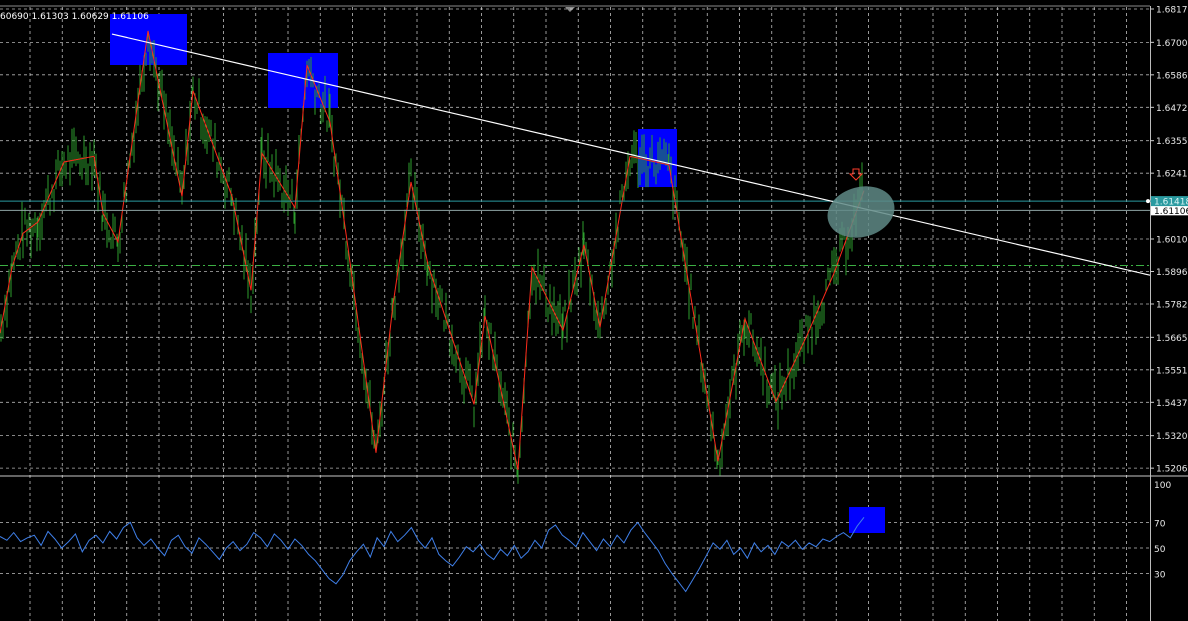 The image size is (1188, 621). I want to click on highlight-box, so click(303, 80).